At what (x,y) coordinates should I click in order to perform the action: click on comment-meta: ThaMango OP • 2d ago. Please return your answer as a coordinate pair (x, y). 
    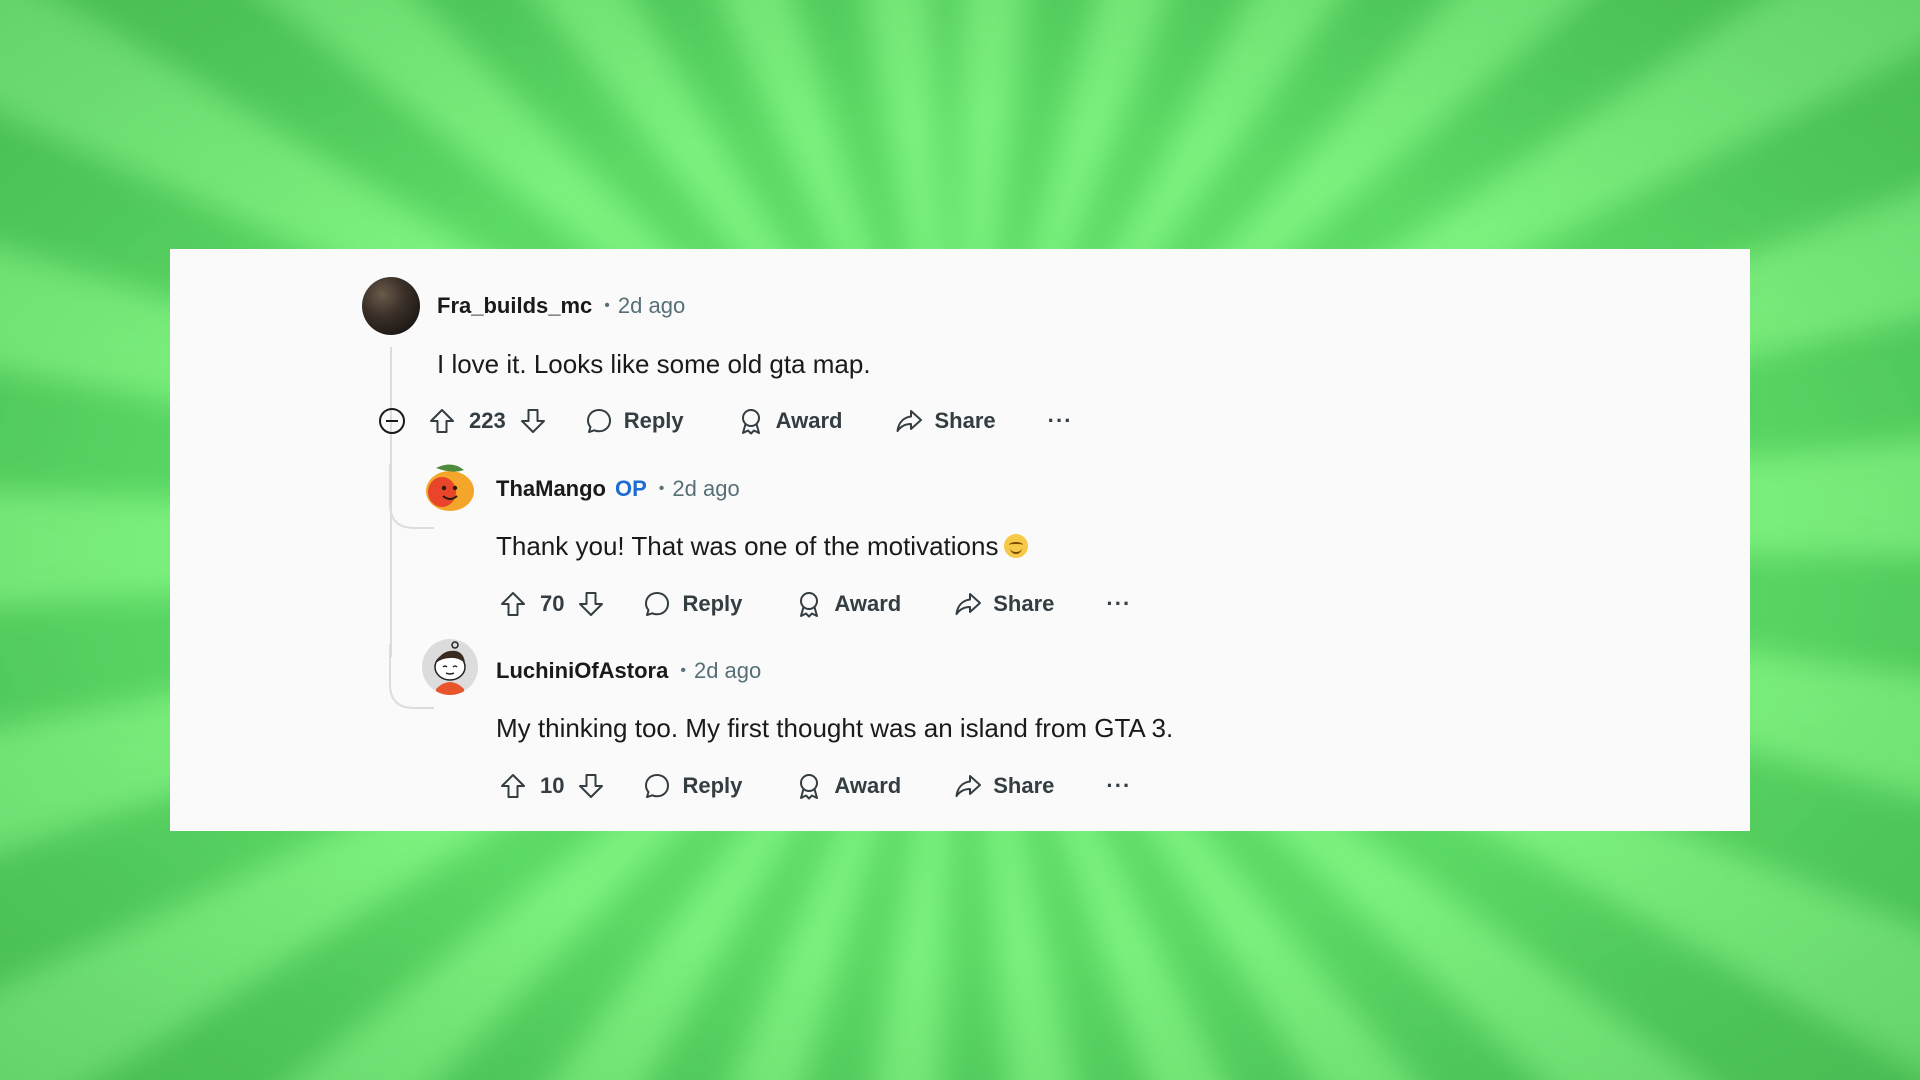
    Looking at the image, I should click on (618, 489).